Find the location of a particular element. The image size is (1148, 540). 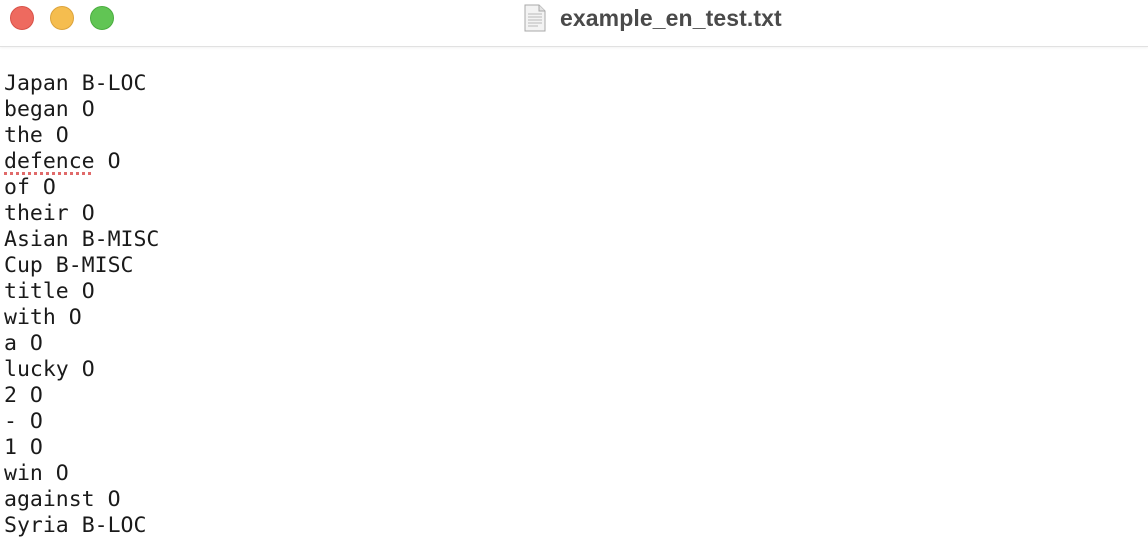

text-line: began O is located at coordinates (574, 110).